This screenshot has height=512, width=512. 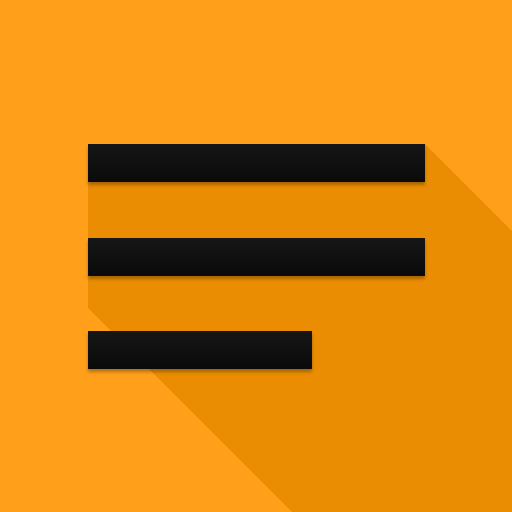 I want to click on menu-line-middle, so click(x=256, y=257).